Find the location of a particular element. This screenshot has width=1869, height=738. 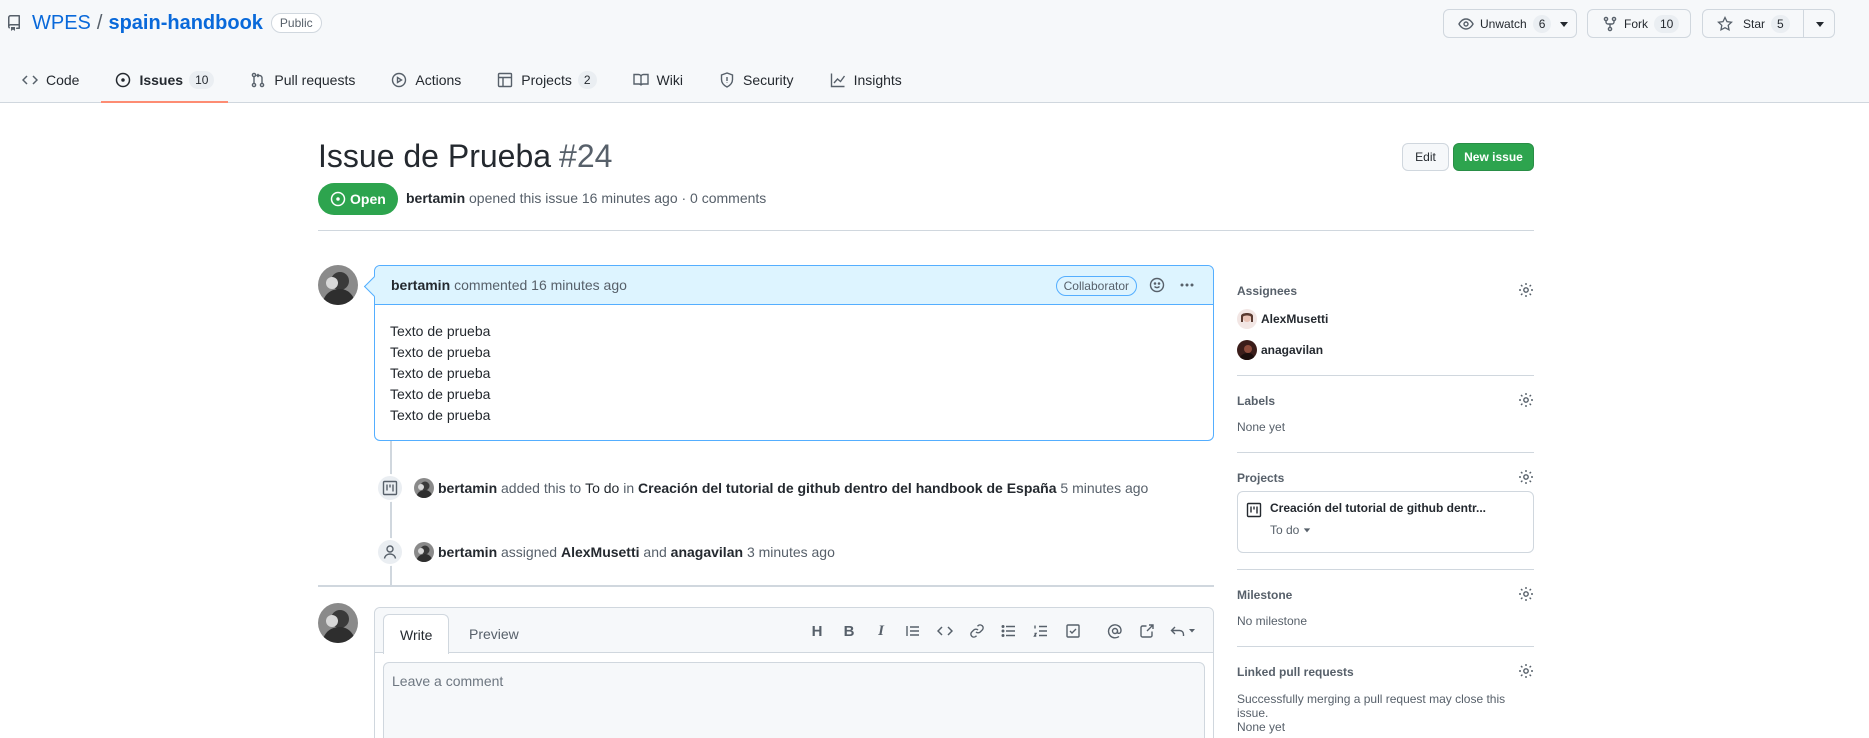

tab-projects: Projects 2 is located at coordinates (546, 79).